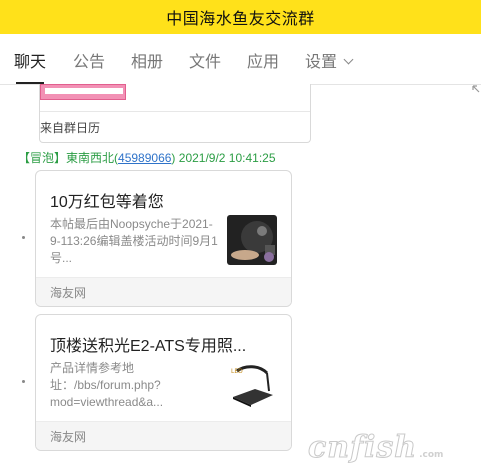 This screenshot has height=467, width=481. I want to click on tank-photo-icon, so click(252, 240).